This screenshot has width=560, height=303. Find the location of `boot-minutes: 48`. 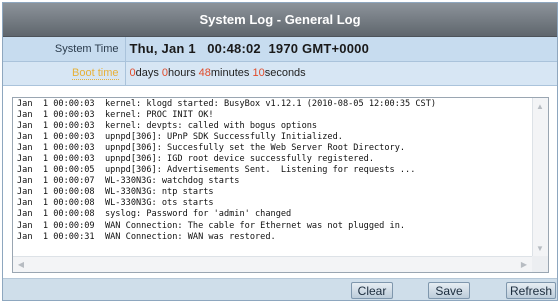

boot-minutes: 48 is located at coordinates (204, 73).